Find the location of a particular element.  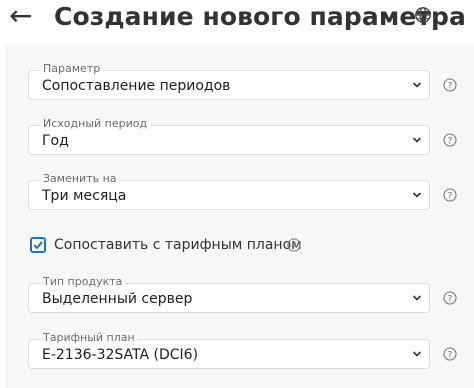

tariff-plan-select: Тарифный план E-2136-32SATA (DCI6) is located at coordinates (229, 350).